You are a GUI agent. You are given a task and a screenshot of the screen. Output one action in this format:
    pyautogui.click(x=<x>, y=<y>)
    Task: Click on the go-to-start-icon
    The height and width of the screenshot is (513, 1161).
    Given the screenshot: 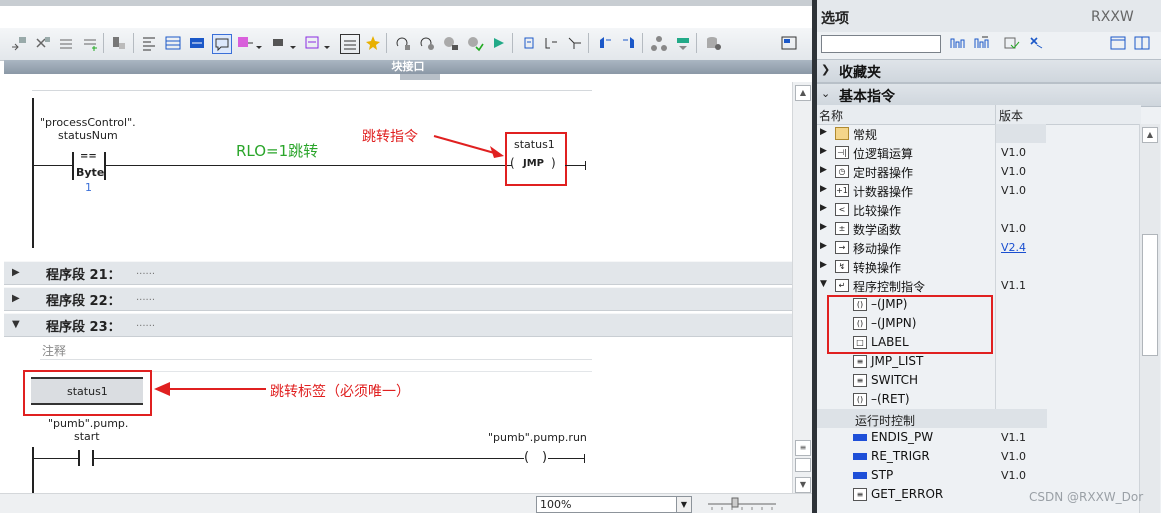 What is the action you would take?
    pyautogui.click(x=451, y=43)
    